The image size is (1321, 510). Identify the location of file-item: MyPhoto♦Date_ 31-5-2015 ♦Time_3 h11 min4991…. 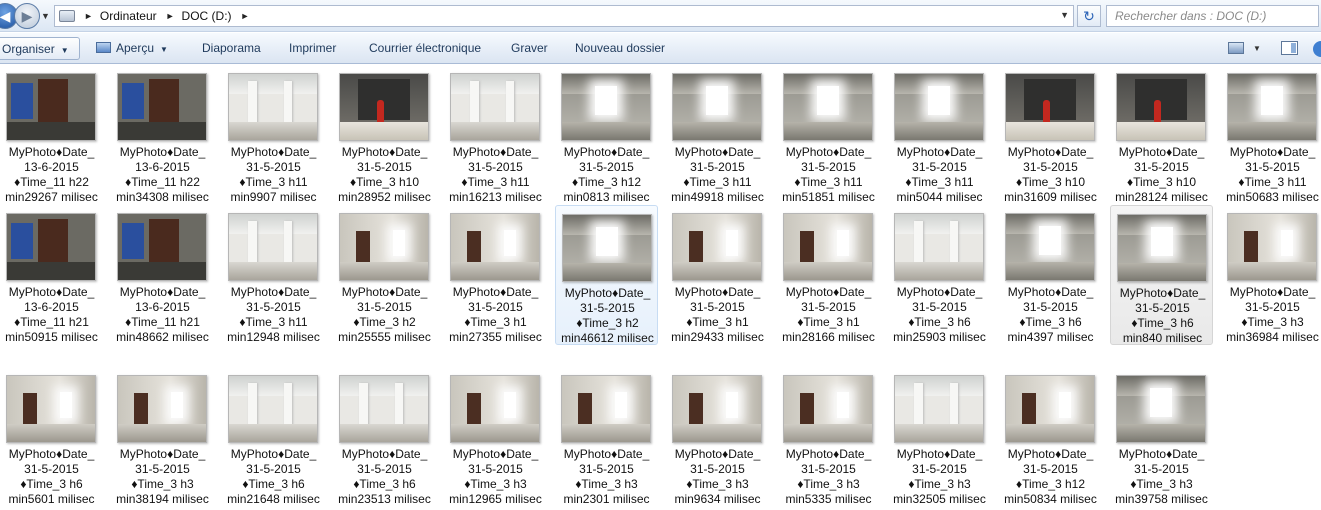
(717, 135).